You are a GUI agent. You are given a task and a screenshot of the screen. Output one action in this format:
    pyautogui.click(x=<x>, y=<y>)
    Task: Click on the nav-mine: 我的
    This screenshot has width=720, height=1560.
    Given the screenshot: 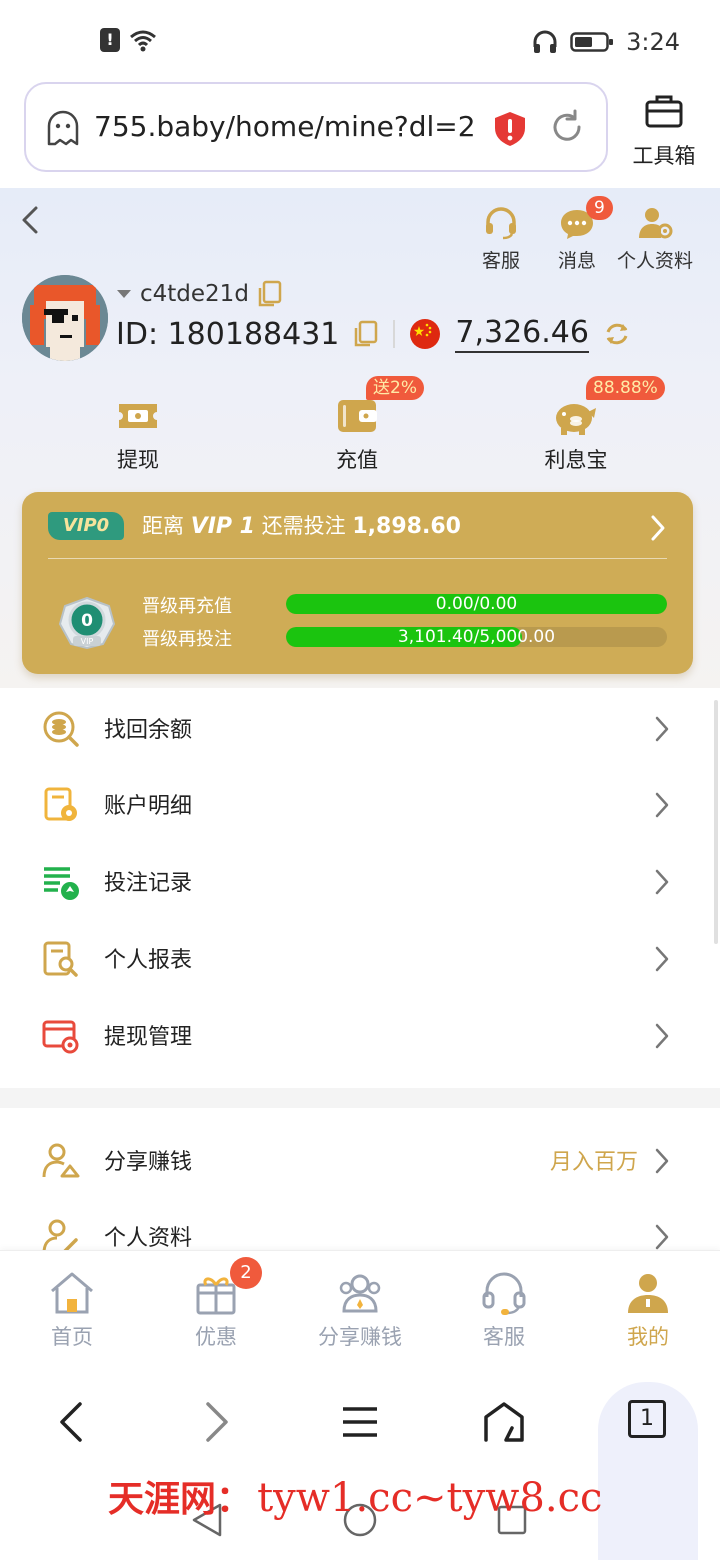 What is the action you would take?
    pyautogui.click(x=648, y=1311)
    